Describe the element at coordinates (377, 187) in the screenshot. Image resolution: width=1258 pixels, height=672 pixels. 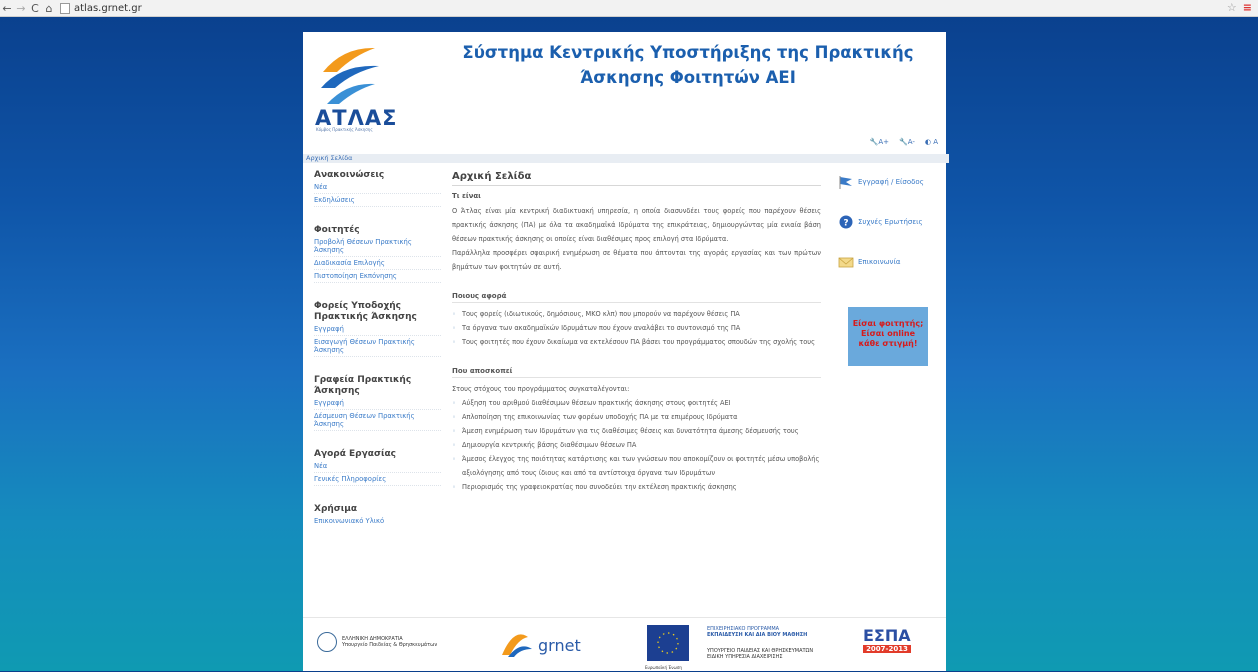
I see `sidebar-item-news: Νέα` at that location.